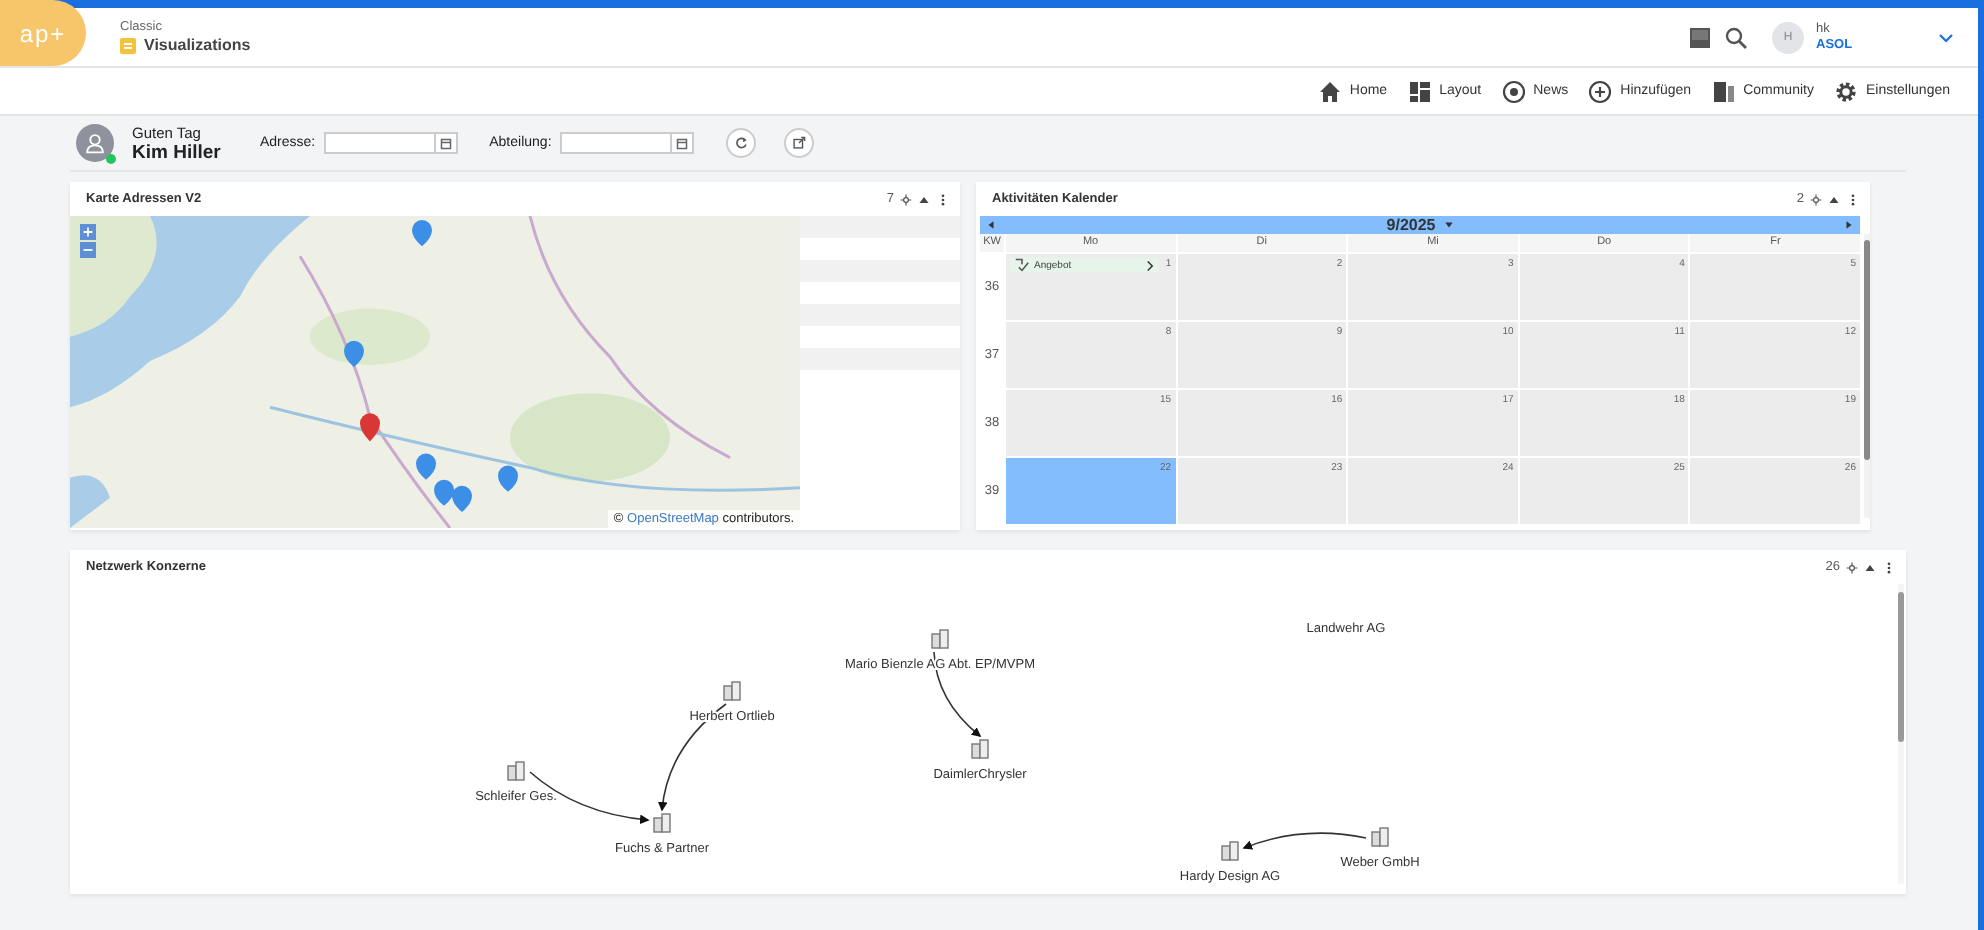 The image size is (1984, 930). What do you see at coordinates (1845, 91) in the screenshot?
I see `settings-icon` at bounding box center [1845, 91].